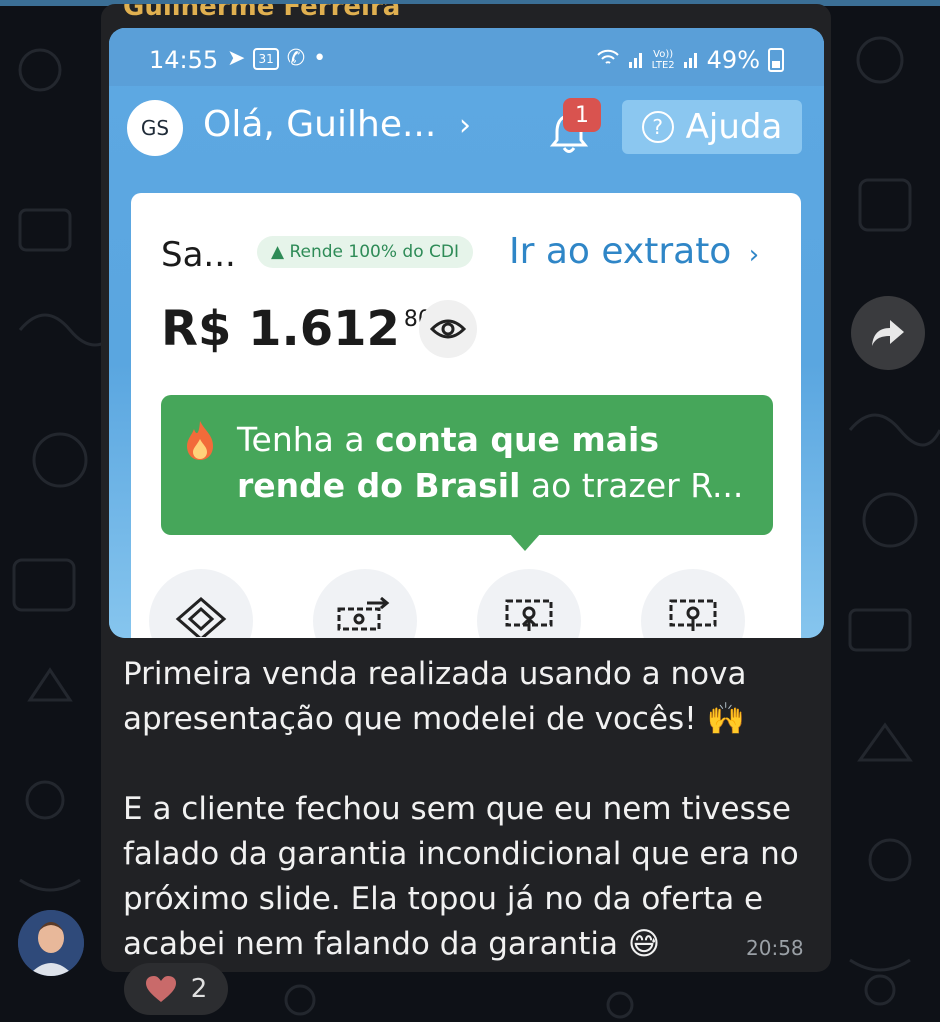  Describe the element at coordinates (775, 948) in the screenshot. I see `message-time: 20:58` at that location.